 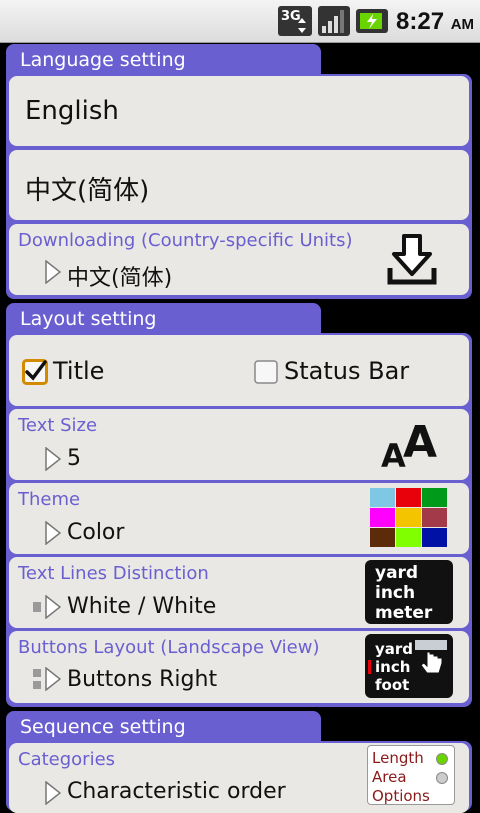 What do you see at coordinates (291, 16) in the screenshot?
I see `network-label: 3G` at bounding box center [291, 16].